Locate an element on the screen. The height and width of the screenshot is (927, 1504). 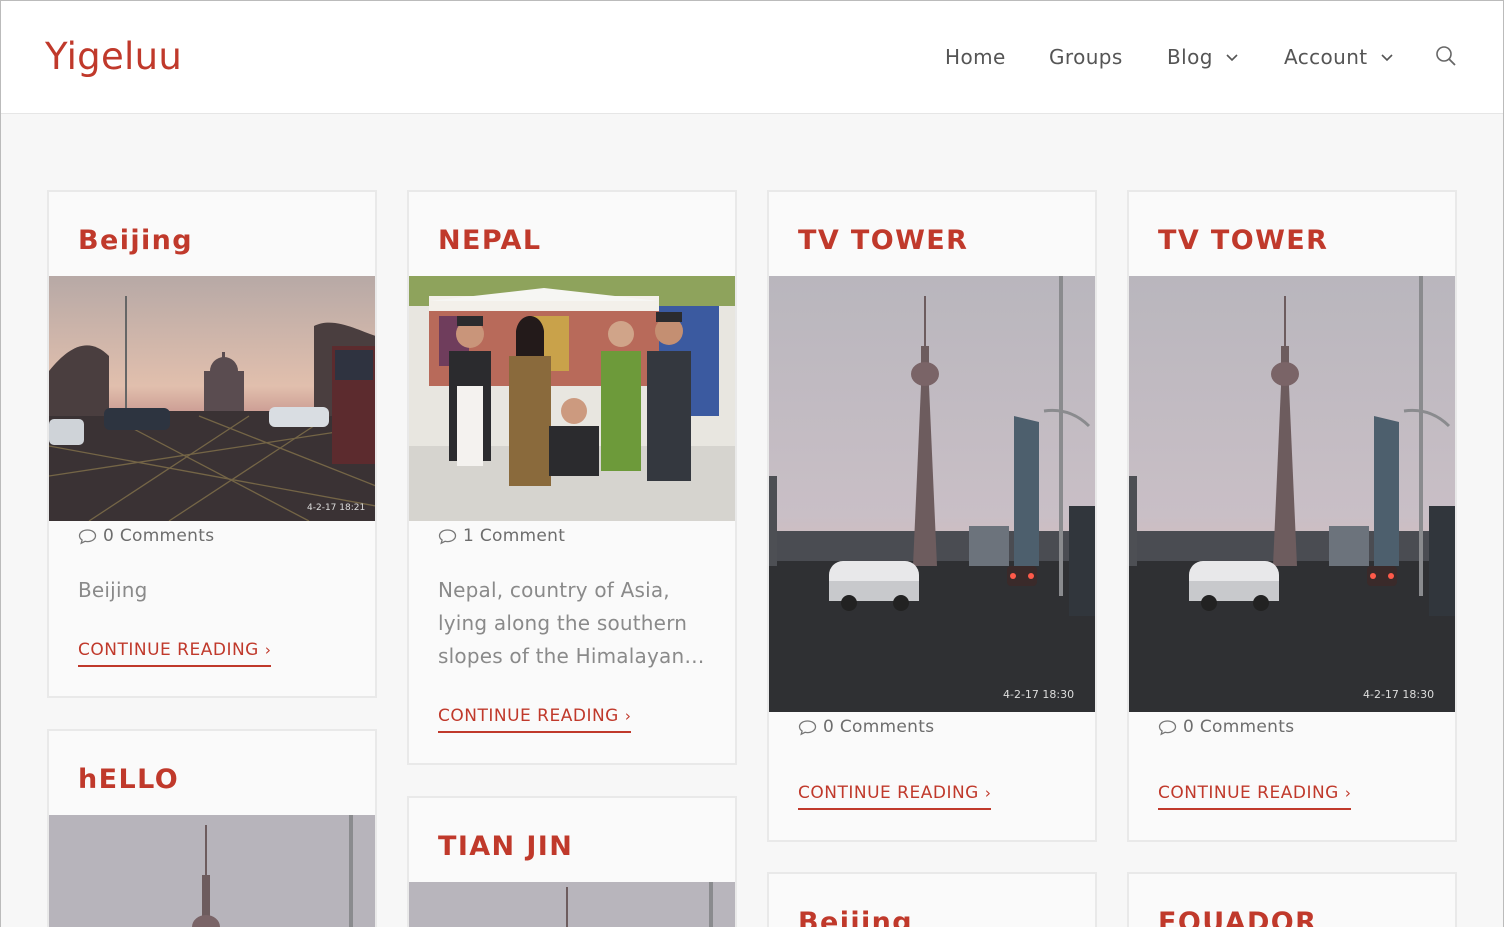
post-excerpt: Beijing is located at coordinates (113, 590).